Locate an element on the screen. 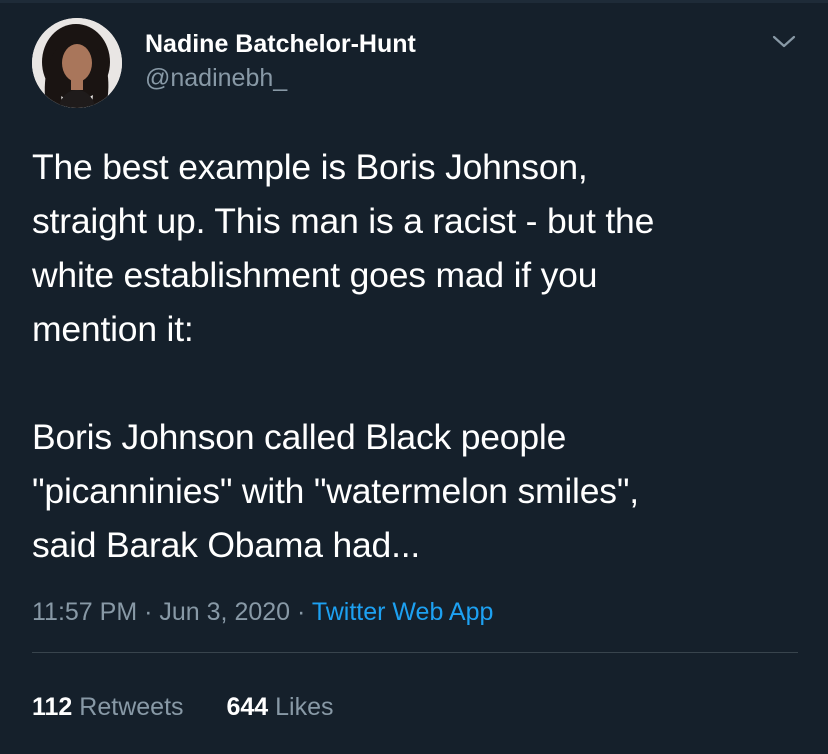  retweets-label: Retweets is located at coordinates (131, 707).